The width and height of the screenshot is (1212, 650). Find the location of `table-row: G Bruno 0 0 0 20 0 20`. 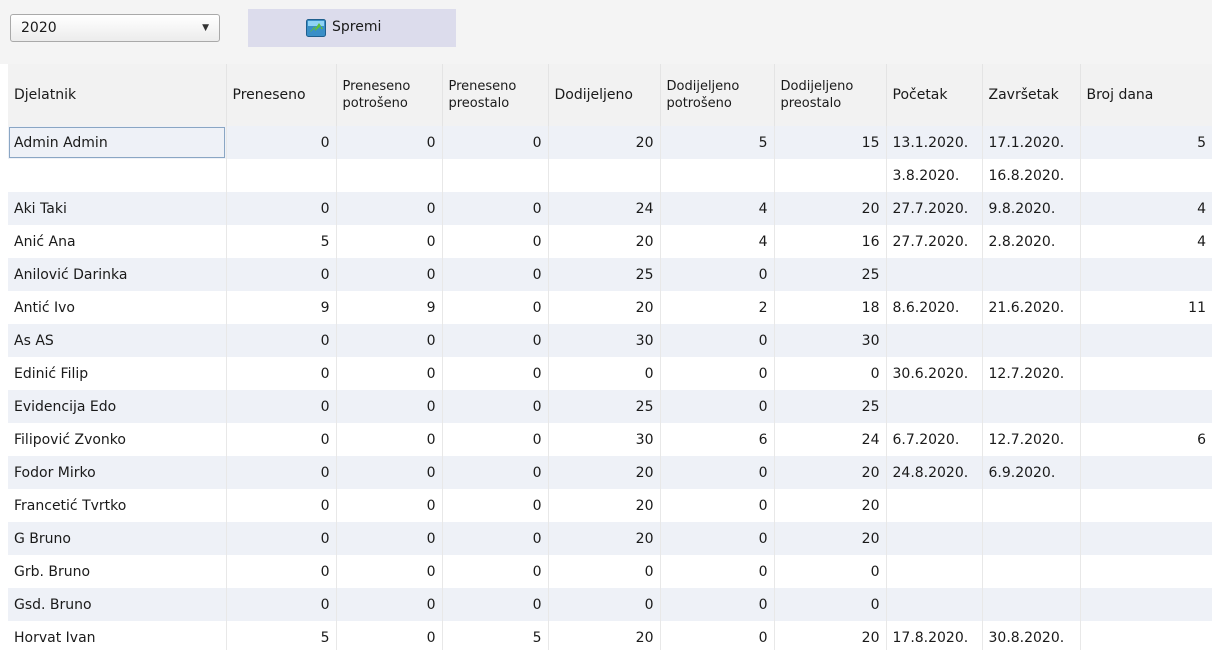

table-row: G Bruno 0 0 0 20 0 20 is located at coordinates (610, 538).